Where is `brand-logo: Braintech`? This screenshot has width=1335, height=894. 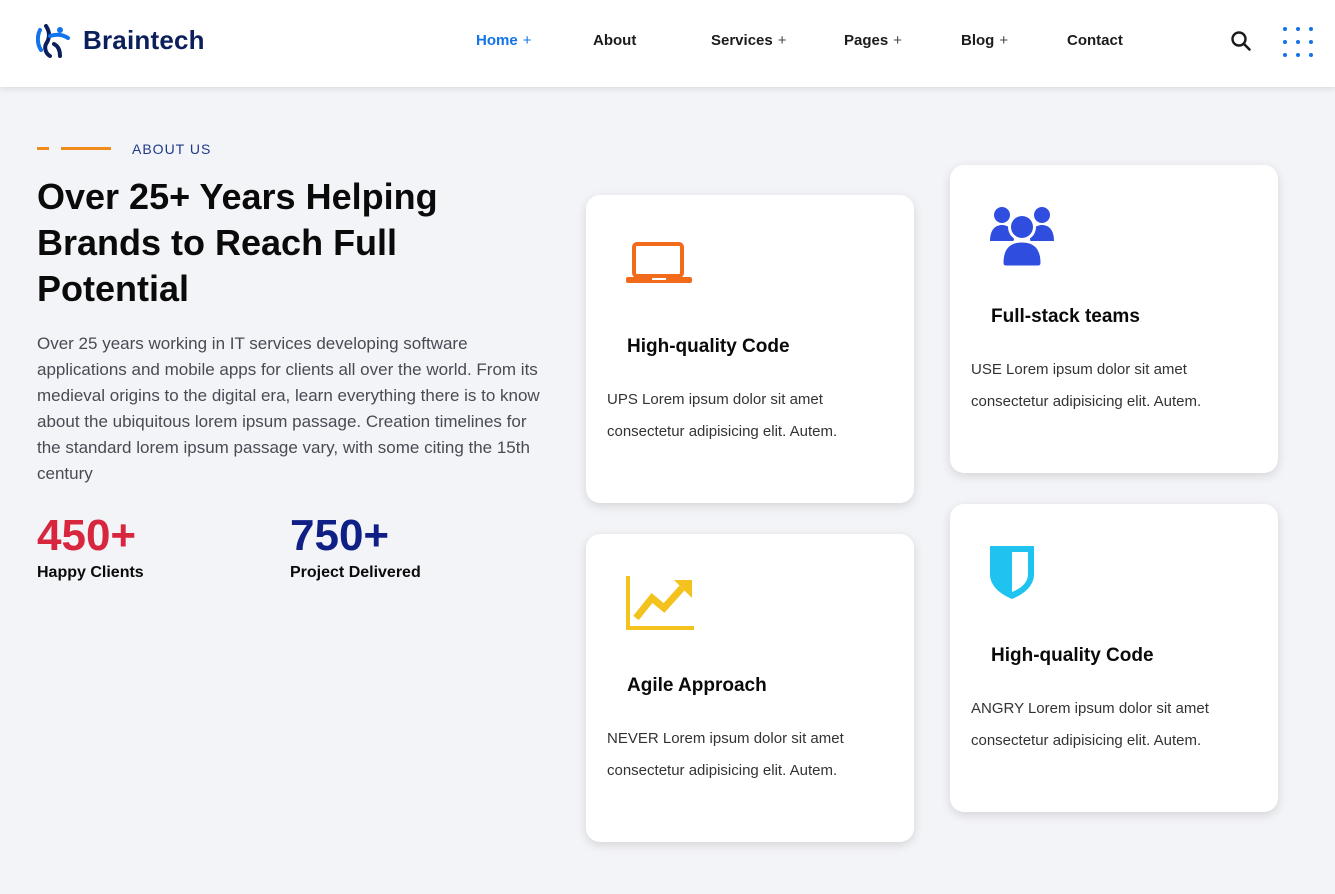 brand-logo: Braintech is located at coordinates (120, 40).